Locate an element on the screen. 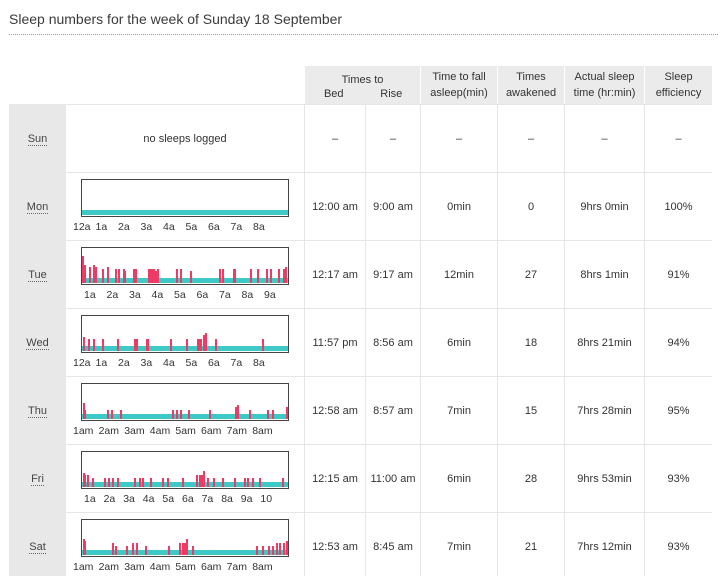 The image size is (718, 576). time-to-fall-asleep-cell: – is located at coordinates (459, 138).